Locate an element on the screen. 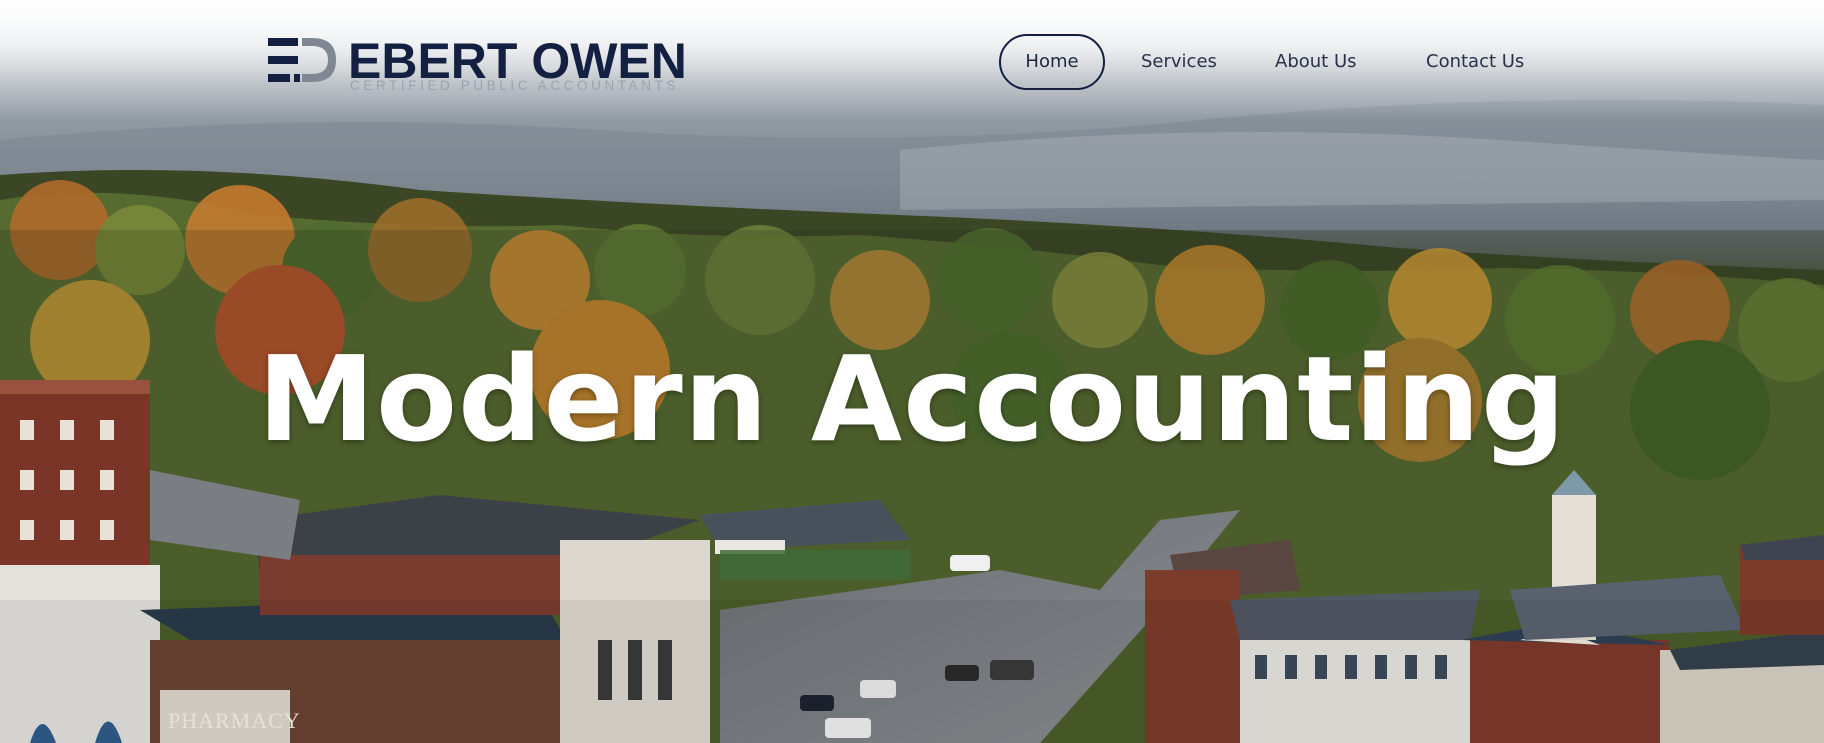 The image size is (1824, 743). hero-headline: Modern Accounting is located at coordinates (912, 399).